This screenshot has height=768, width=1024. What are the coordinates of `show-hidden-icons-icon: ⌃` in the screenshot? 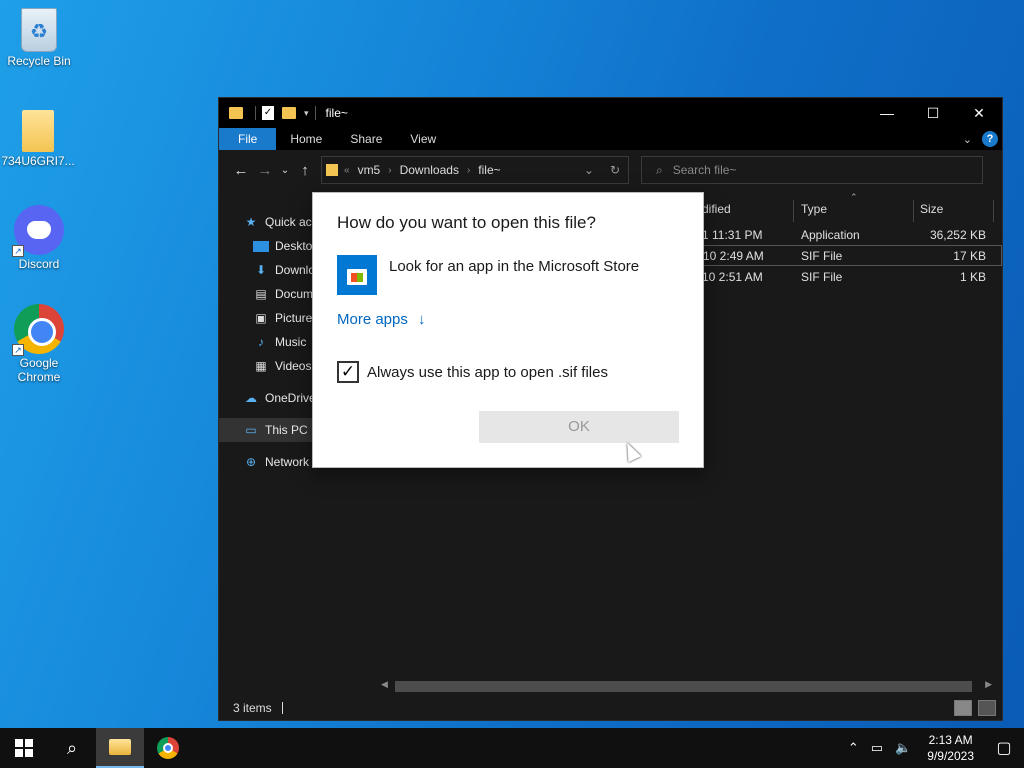 It's located at (853, 748).